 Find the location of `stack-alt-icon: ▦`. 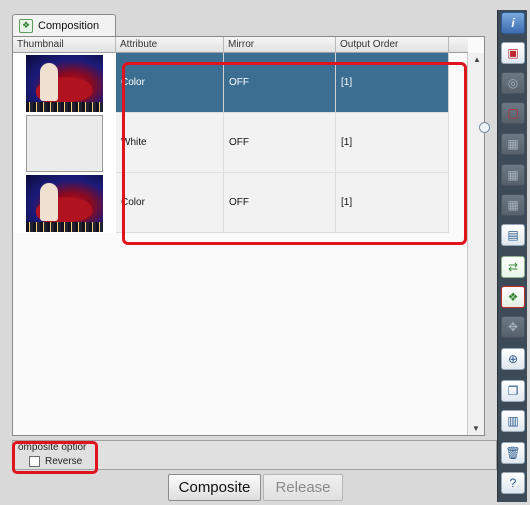

stack-alt-icon: ▦ is located at coordinates (513, 175).